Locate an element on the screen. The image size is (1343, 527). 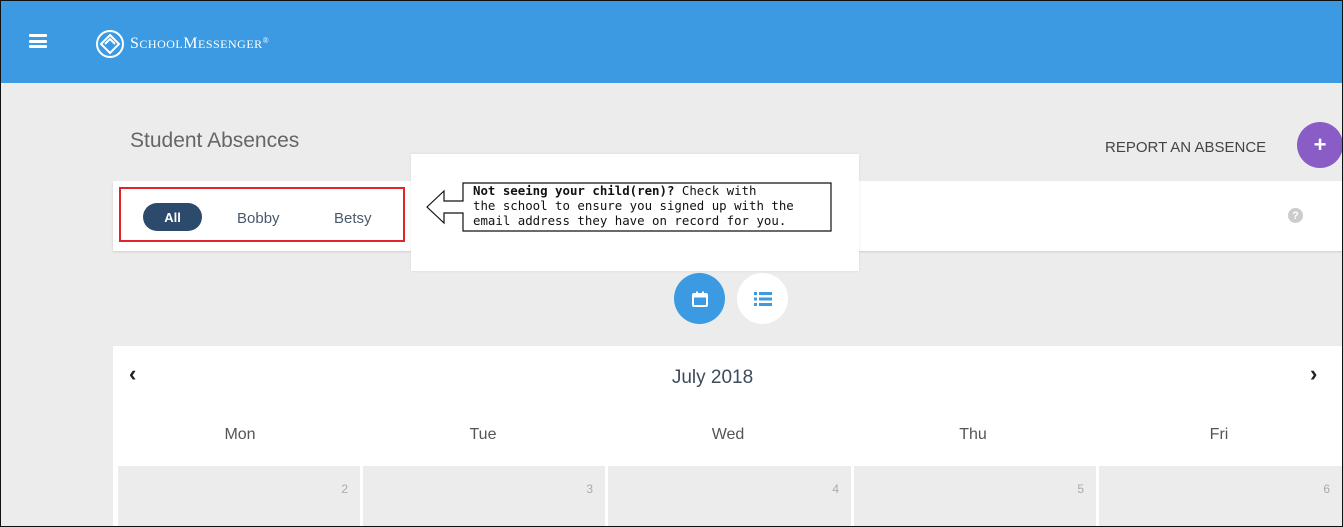
hamburger-icon is located at coordinates (38, 41).